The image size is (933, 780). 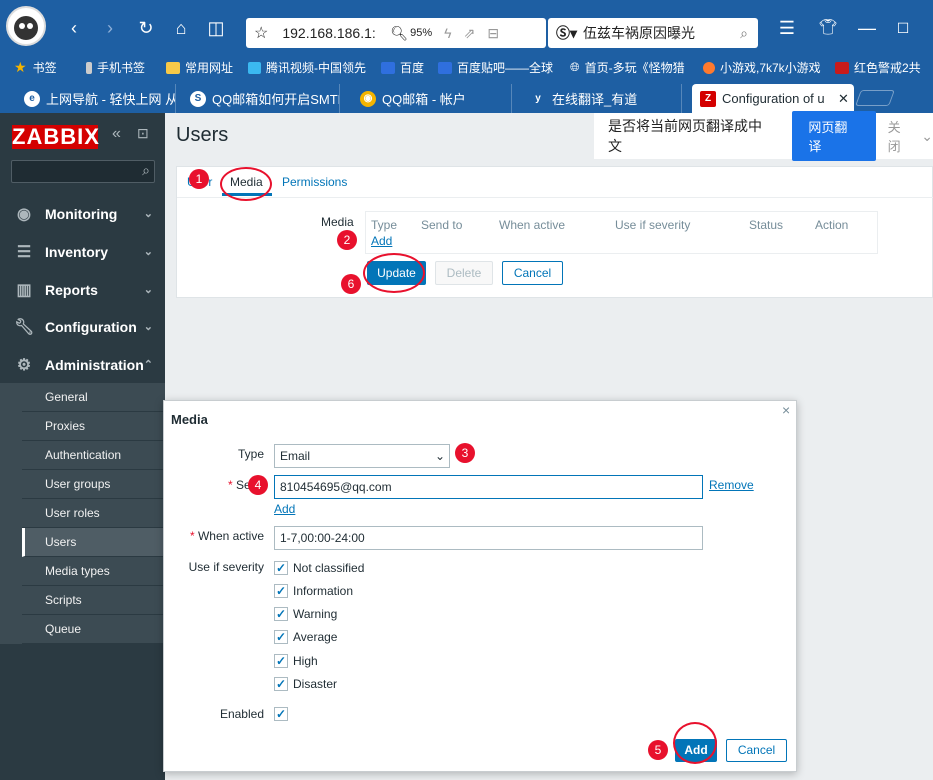 I want to click on kiosk-icon: ⊡, so click(x=143, y=133).